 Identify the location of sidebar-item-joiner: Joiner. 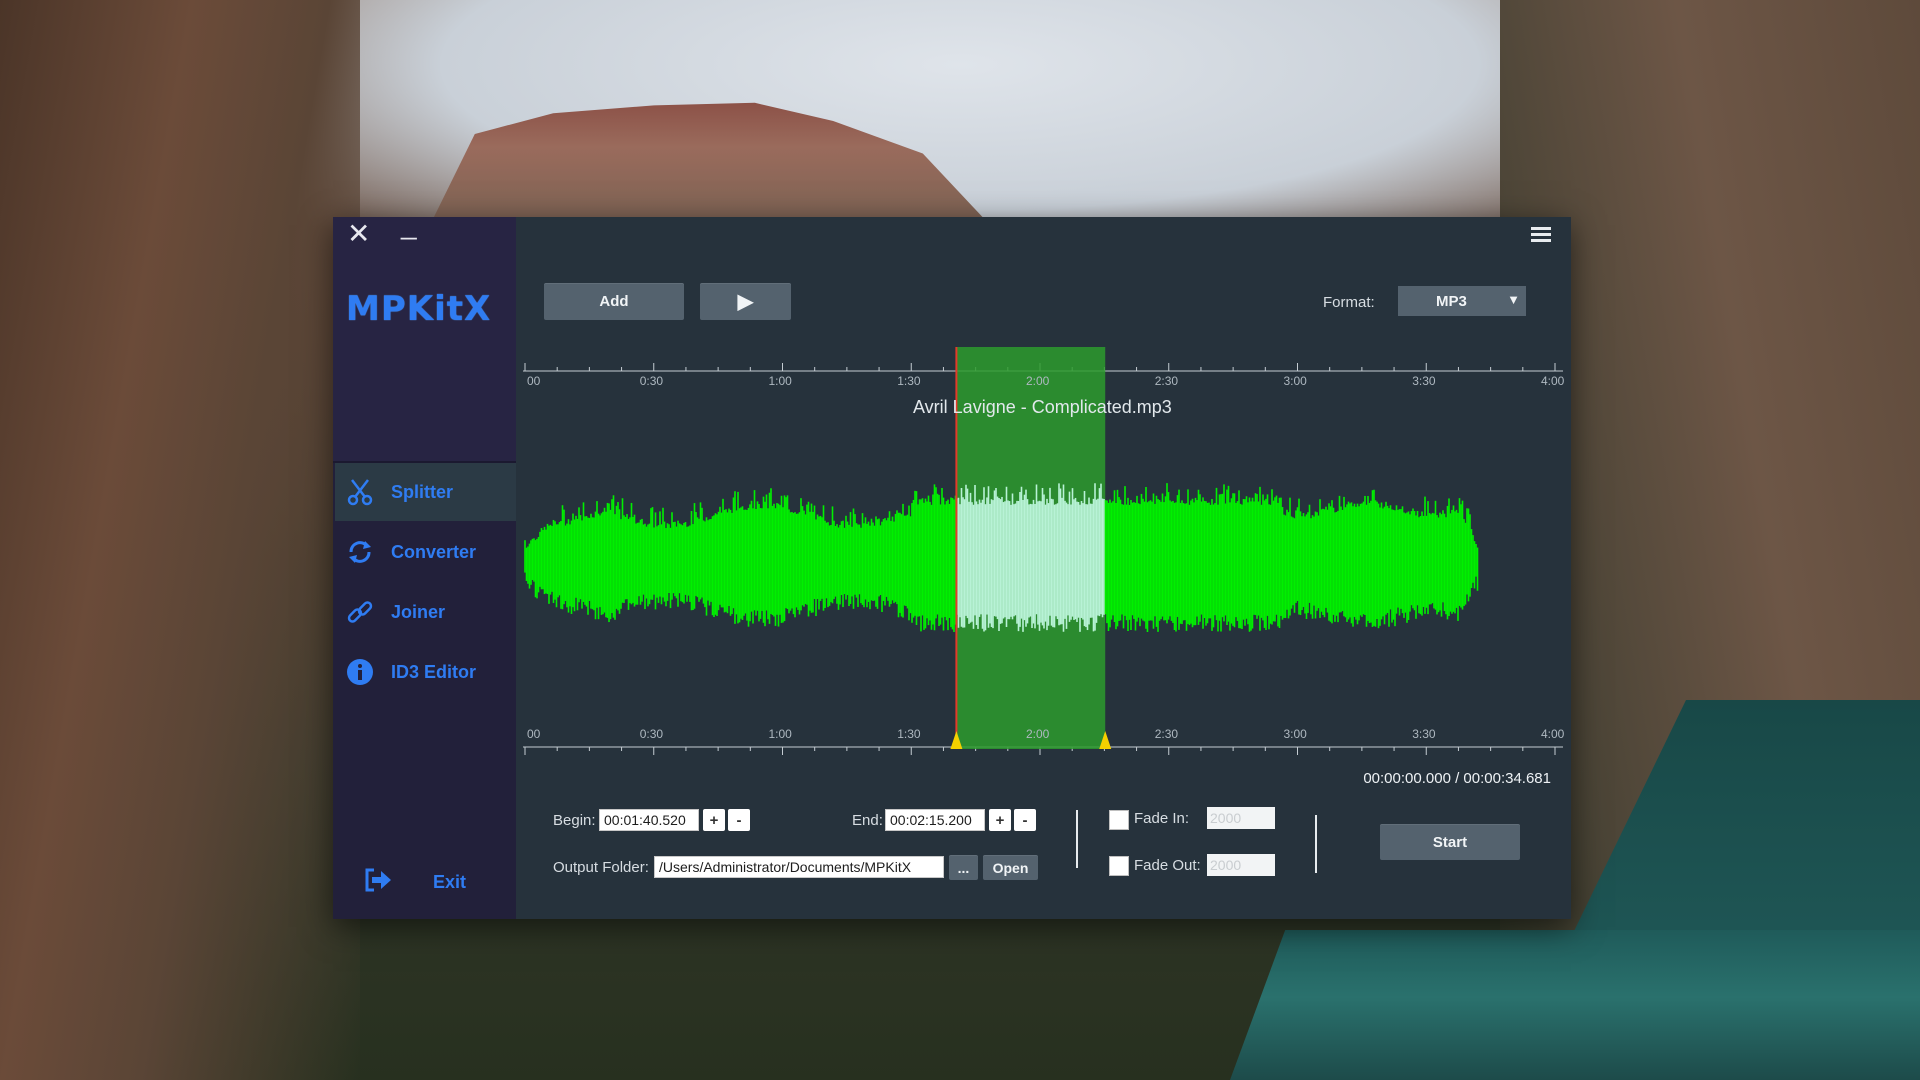
(425, 612).